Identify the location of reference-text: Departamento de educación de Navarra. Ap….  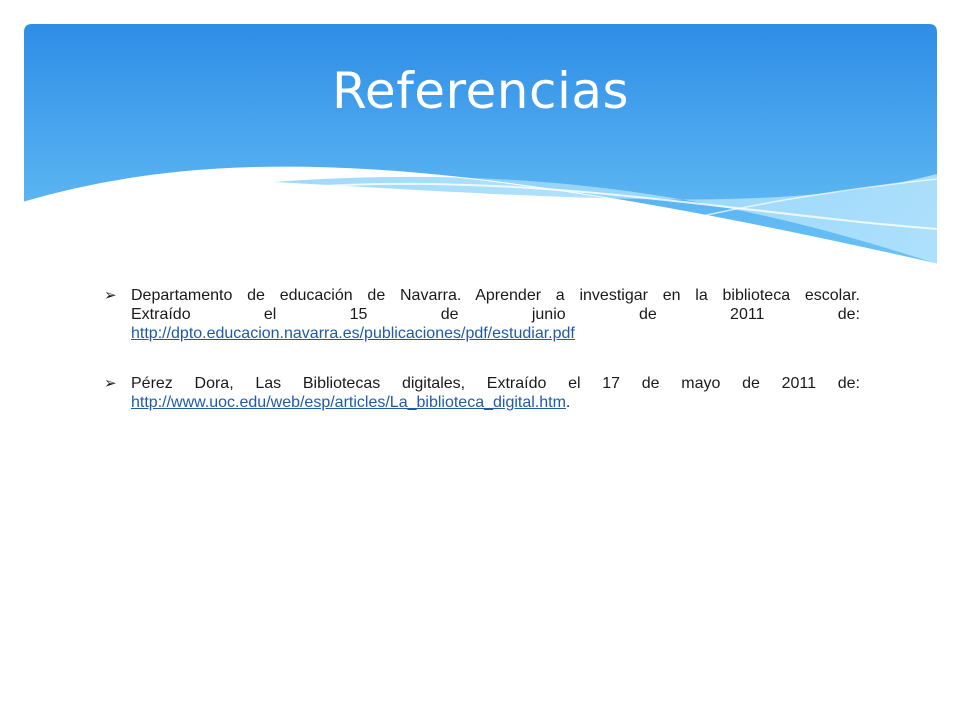
(495, 295).